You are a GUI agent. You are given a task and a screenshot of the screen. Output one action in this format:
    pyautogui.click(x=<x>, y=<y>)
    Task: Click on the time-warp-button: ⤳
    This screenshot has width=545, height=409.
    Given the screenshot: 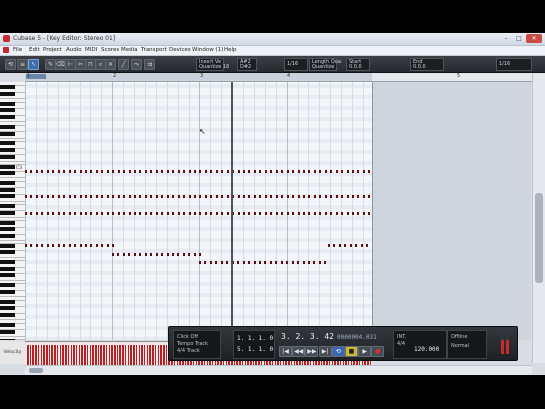 What is the action you would take?
    pyautogui.click(x=136, y=64)
    